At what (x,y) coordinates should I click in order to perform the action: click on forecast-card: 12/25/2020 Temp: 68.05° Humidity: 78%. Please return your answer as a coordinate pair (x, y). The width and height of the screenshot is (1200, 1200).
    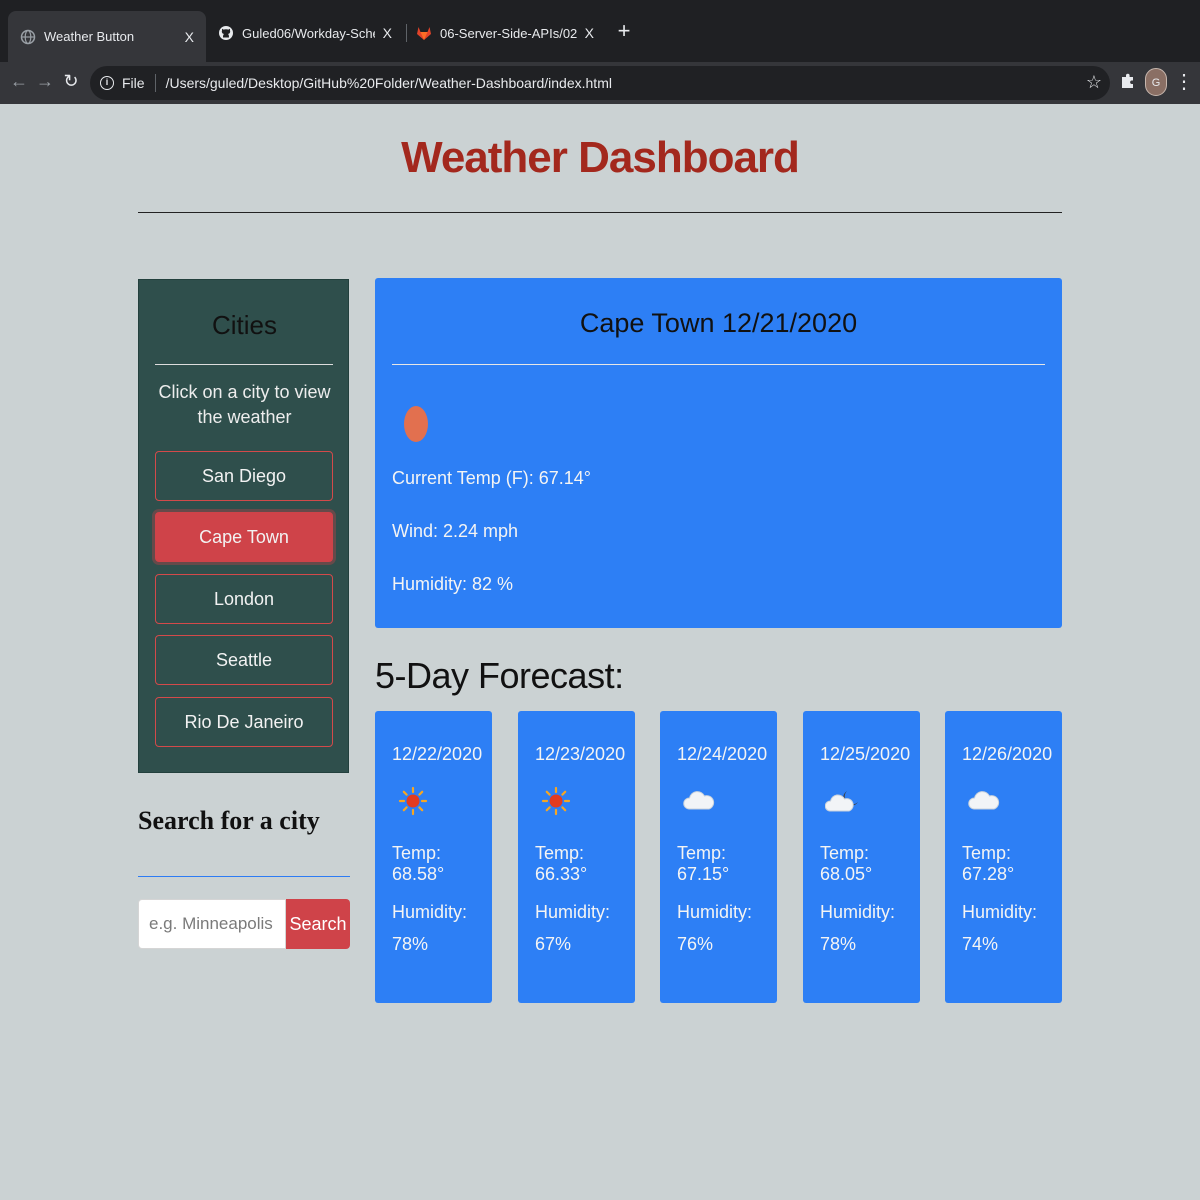
    Looking at the image, I should click on (861, 857).